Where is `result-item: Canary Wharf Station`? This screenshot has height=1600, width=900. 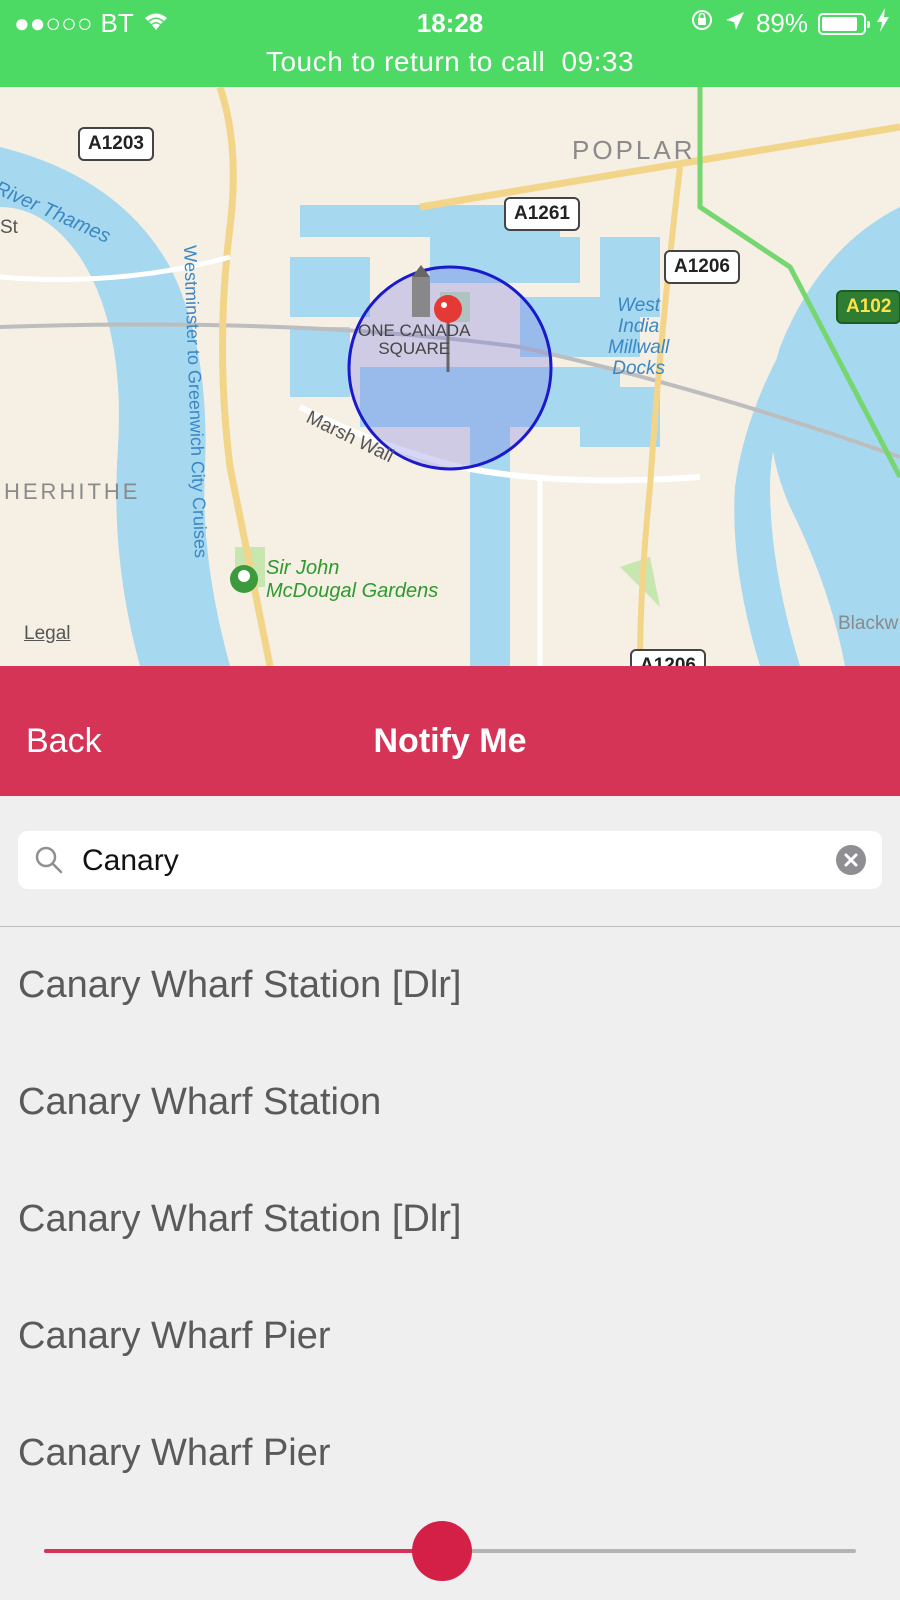 result-item: Canary Wharf Station is located at coordinates (450, 1102).